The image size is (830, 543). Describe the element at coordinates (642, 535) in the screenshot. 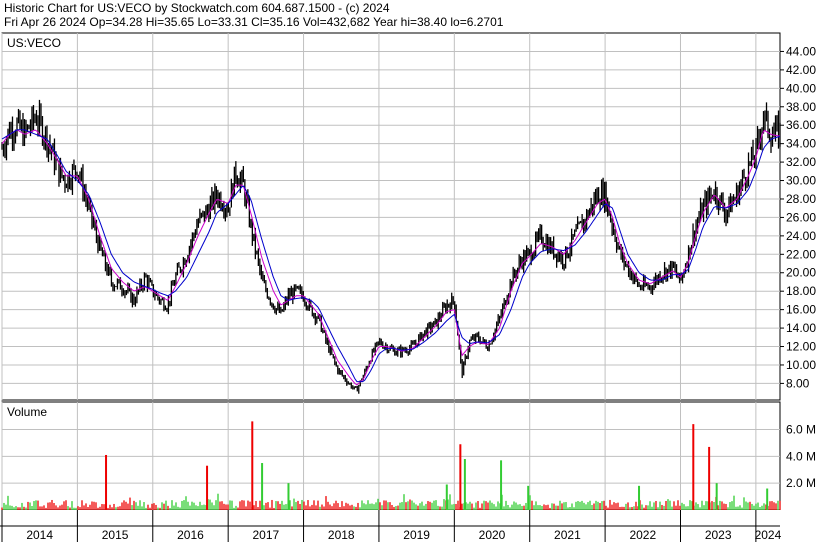

I see `year-label: 2022` at that location.